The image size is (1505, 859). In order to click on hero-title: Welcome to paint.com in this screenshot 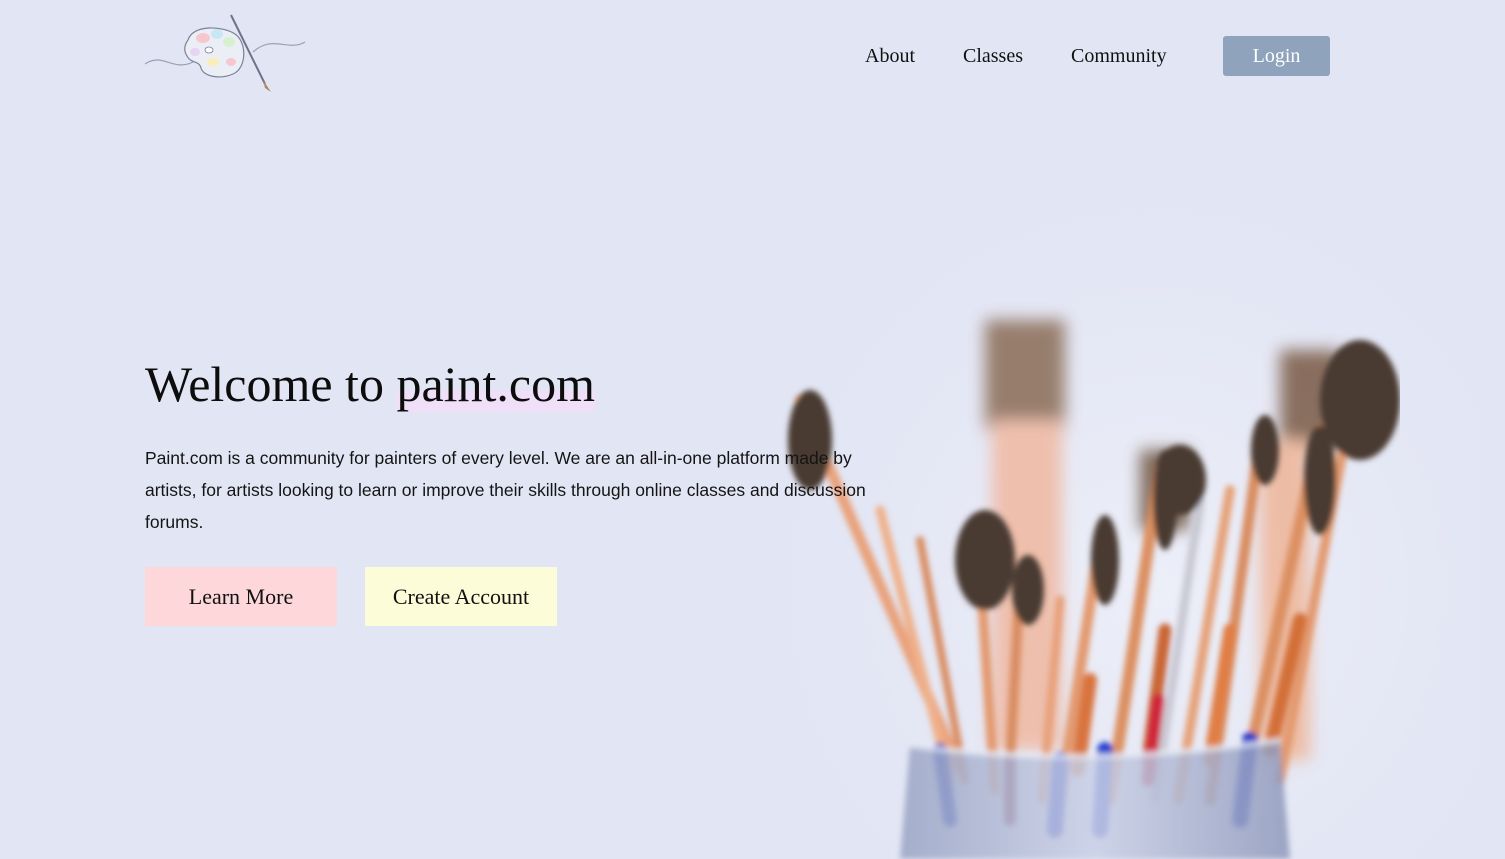, I will do `click(530, 384)`.